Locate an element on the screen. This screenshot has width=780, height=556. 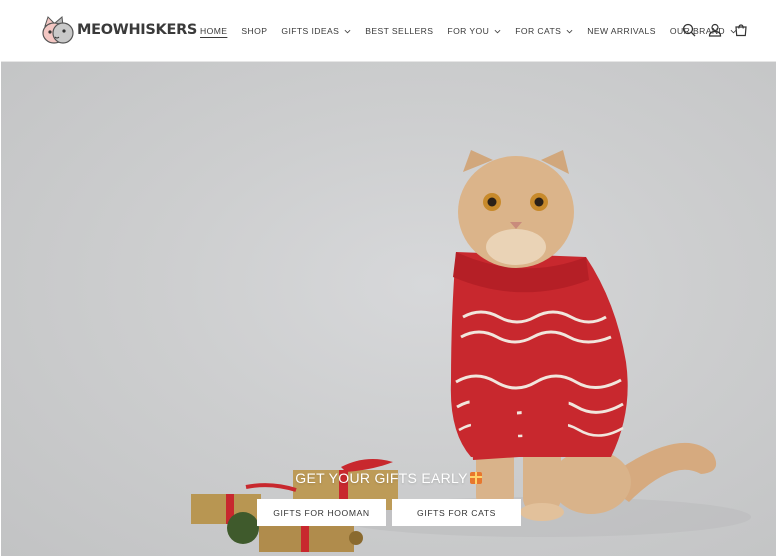
nav-item-label: SHOP is located at coordinates (254, 31).